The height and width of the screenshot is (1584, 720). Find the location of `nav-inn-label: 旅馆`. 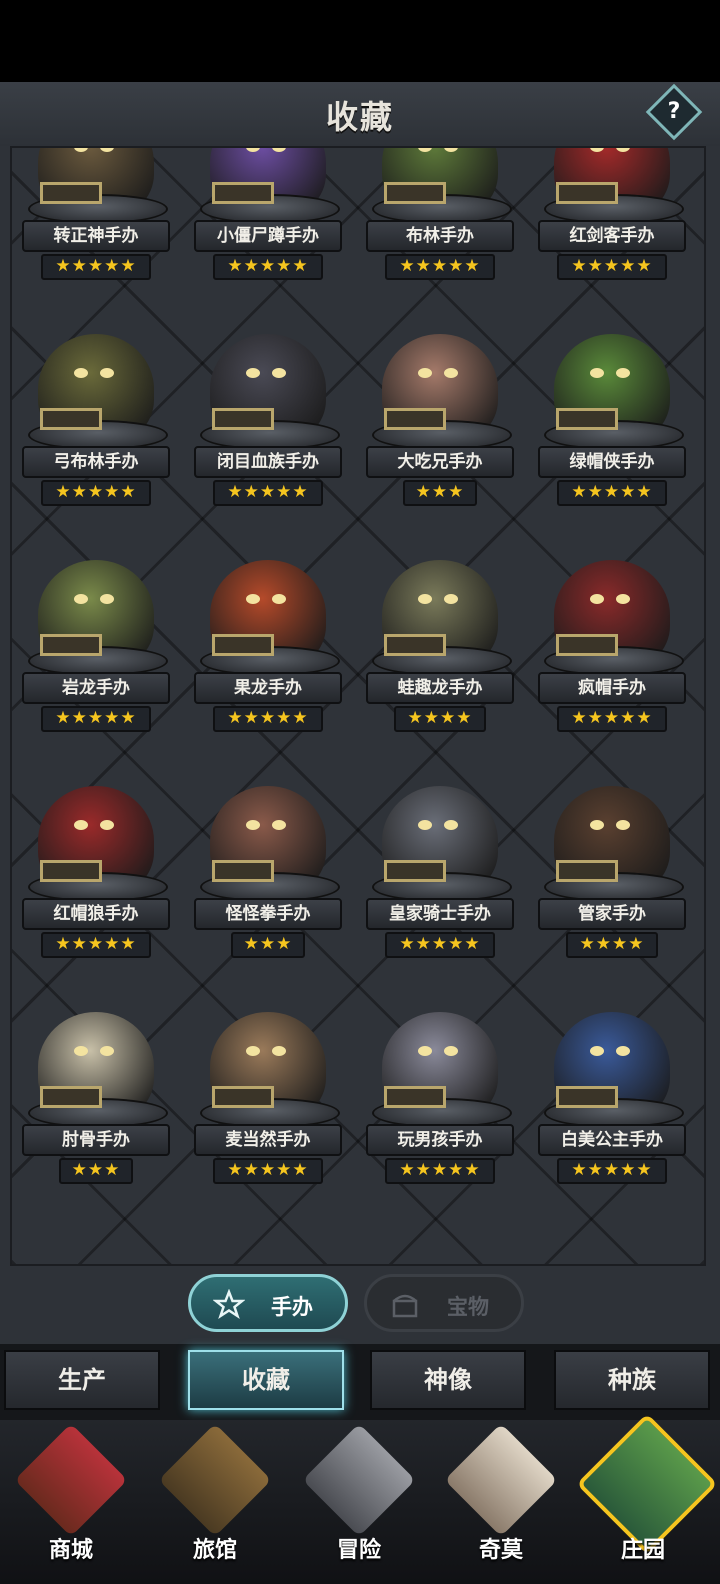

nav-inn-label: 旅馆 is located at coordinates (214, 1550).